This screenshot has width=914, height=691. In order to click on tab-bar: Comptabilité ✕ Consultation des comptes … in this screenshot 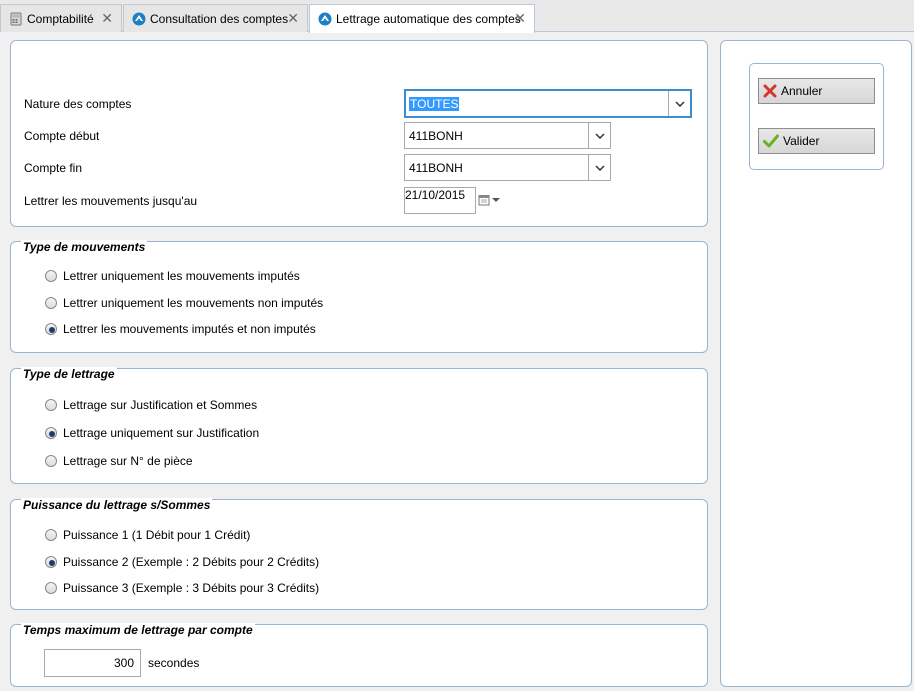, I will do `click(457, 16)`.